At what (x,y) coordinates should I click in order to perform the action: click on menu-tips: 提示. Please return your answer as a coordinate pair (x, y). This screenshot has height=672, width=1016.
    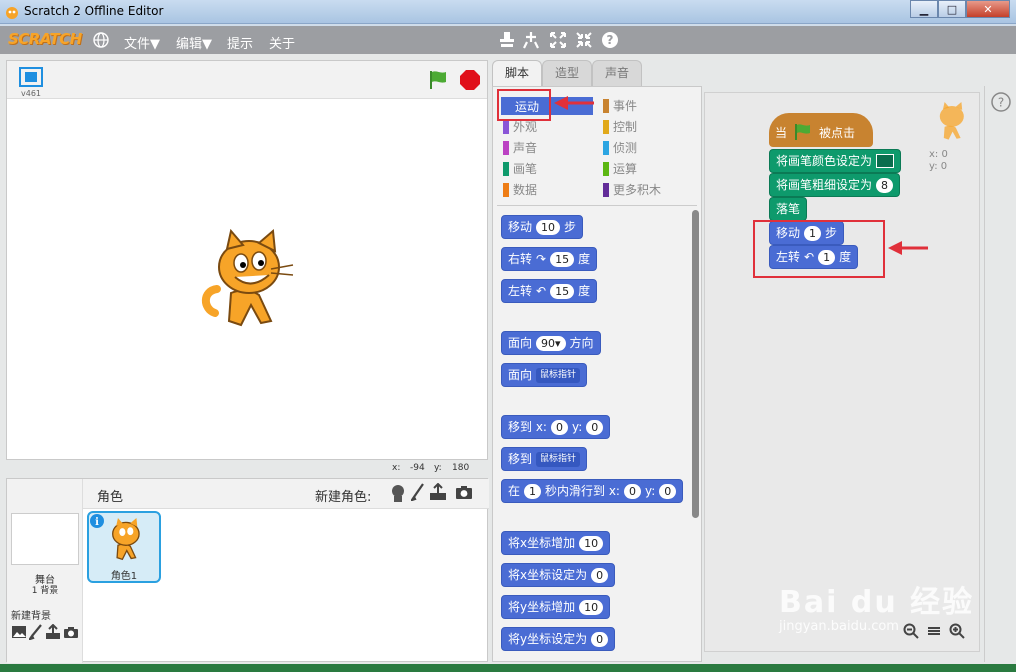
    Looking at the image, I should click on (240, 42).